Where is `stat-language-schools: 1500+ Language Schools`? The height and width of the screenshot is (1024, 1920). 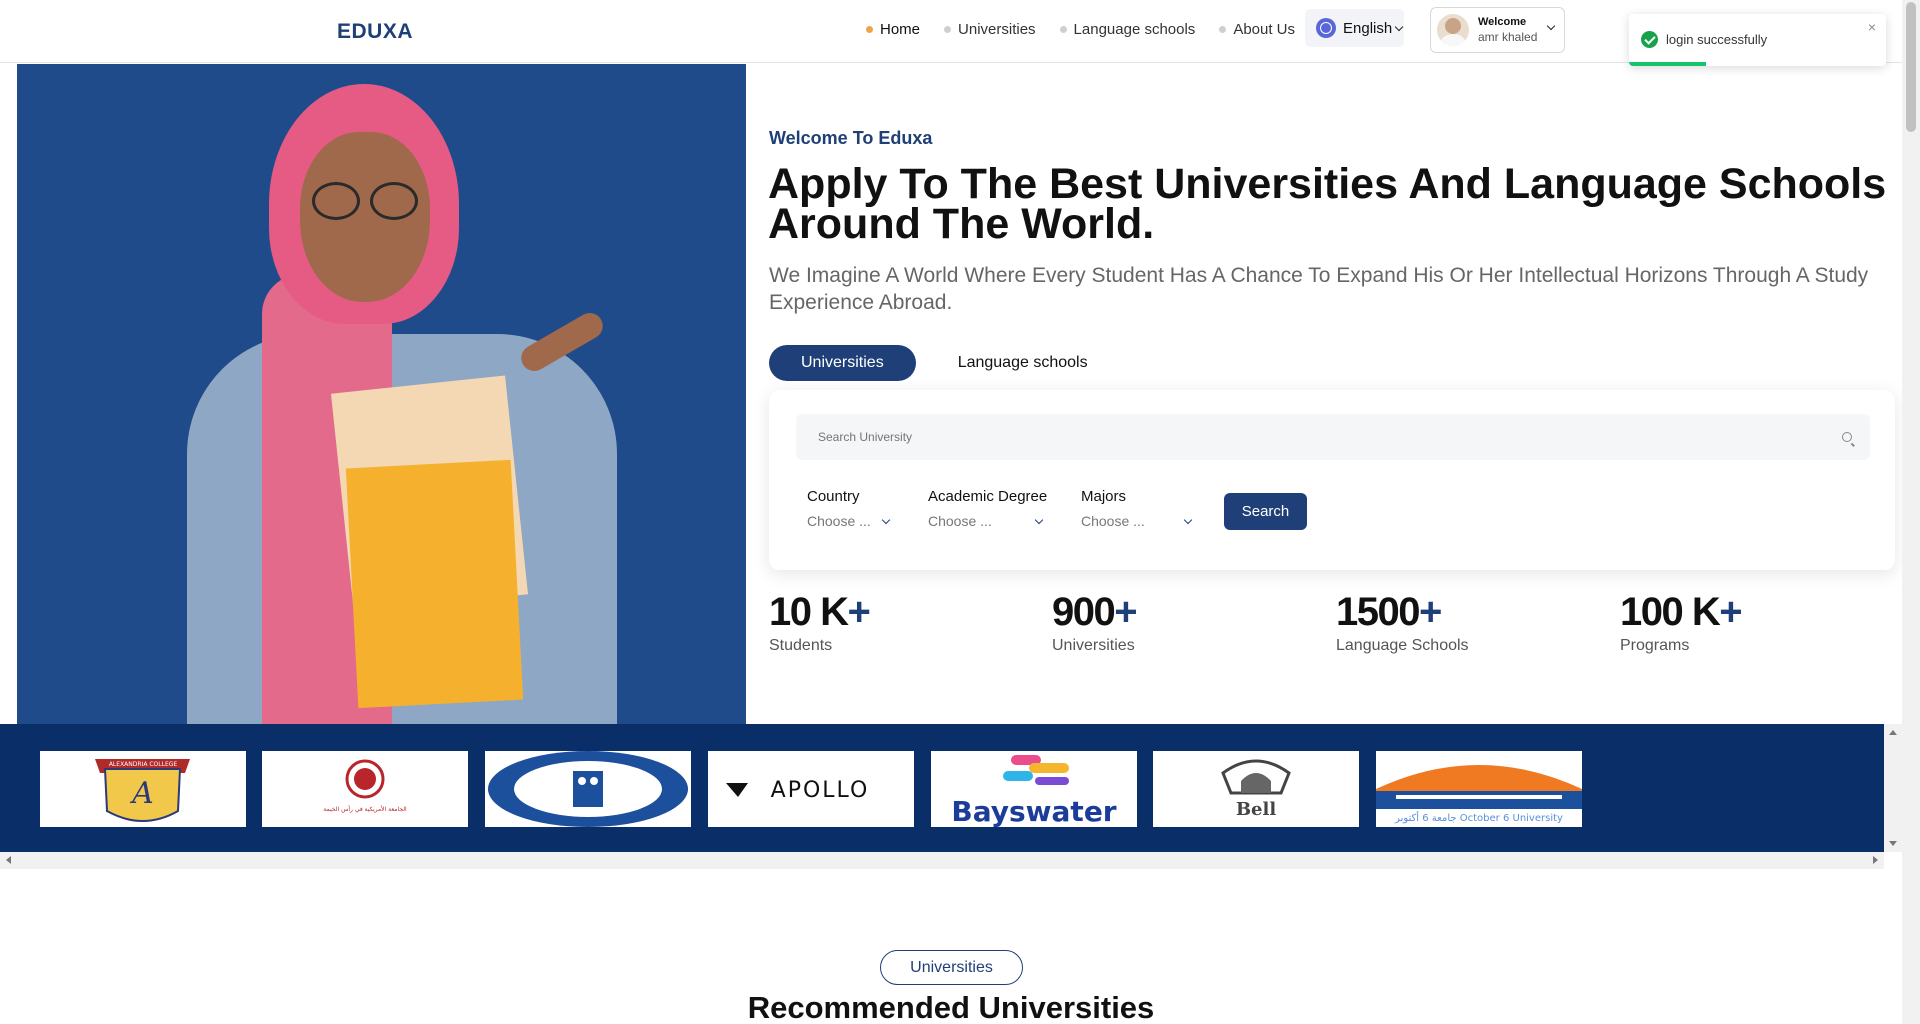
stat-language-schools: 1500+ Language Schools is located at coordinates (1402, 622).